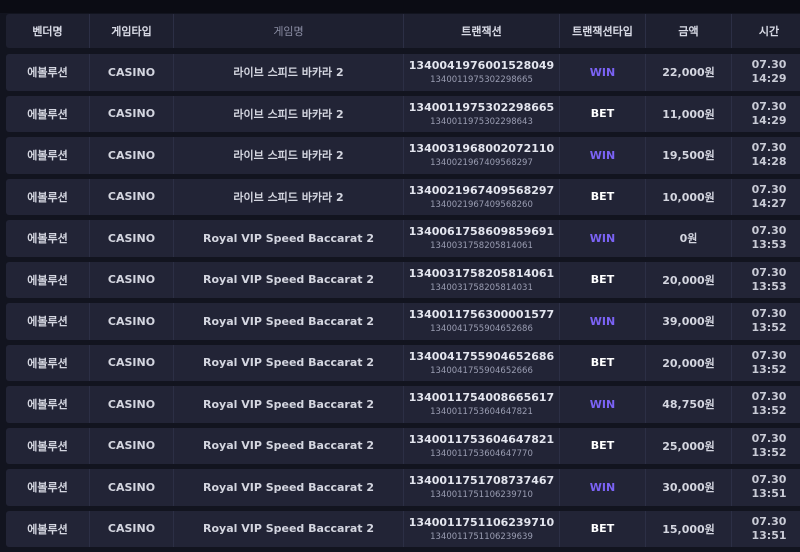  I want to click on transaction-cell: 1340011975302298665 1340011975302298643, so click(482, 113).